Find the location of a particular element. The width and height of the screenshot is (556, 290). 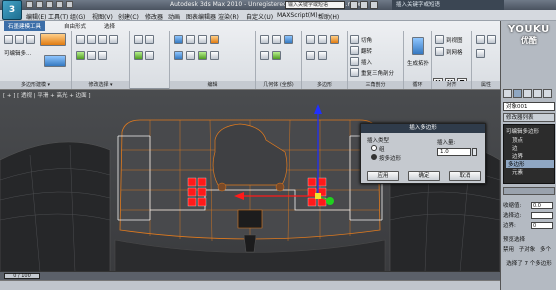

edit-item-retriangulate: 重复三角剖分 is located at coordinates (377, 73).